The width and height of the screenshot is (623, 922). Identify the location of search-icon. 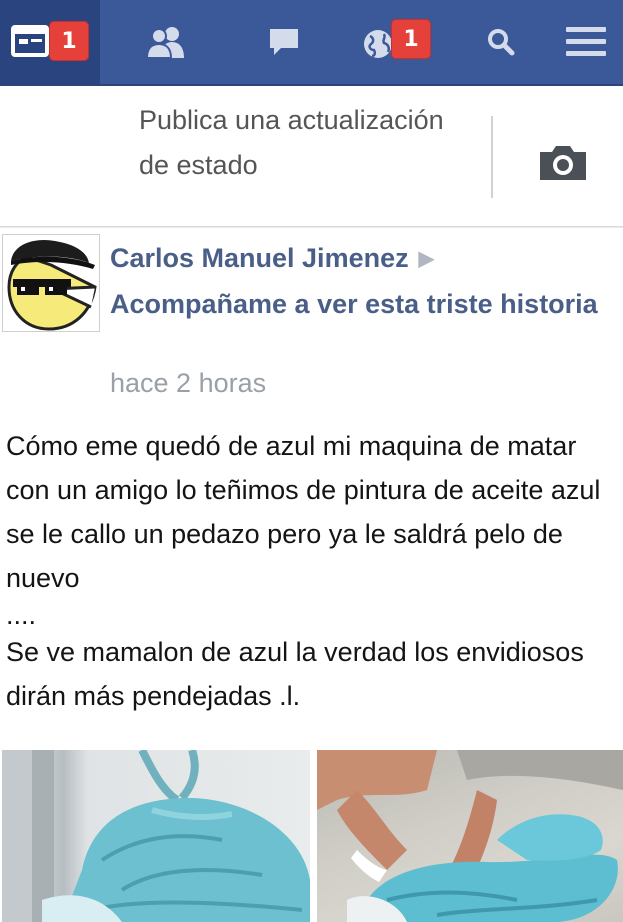
(501, 42).